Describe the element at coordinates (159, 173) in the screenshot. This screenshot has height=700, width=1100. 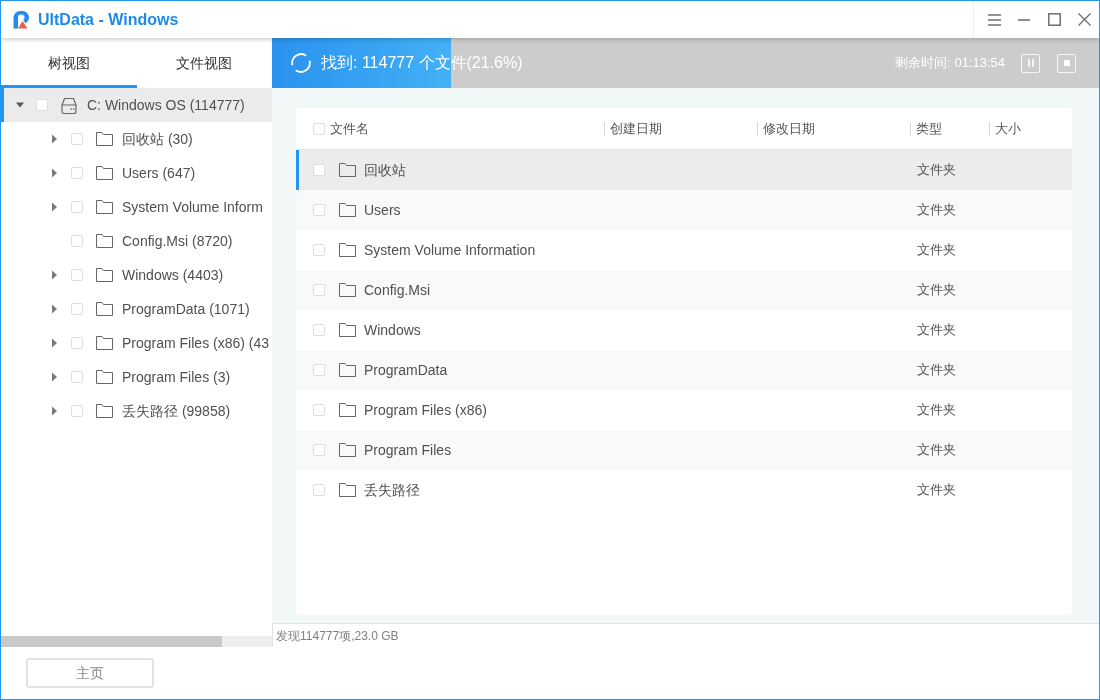
I see `folder-label: Users (647)` at that location.